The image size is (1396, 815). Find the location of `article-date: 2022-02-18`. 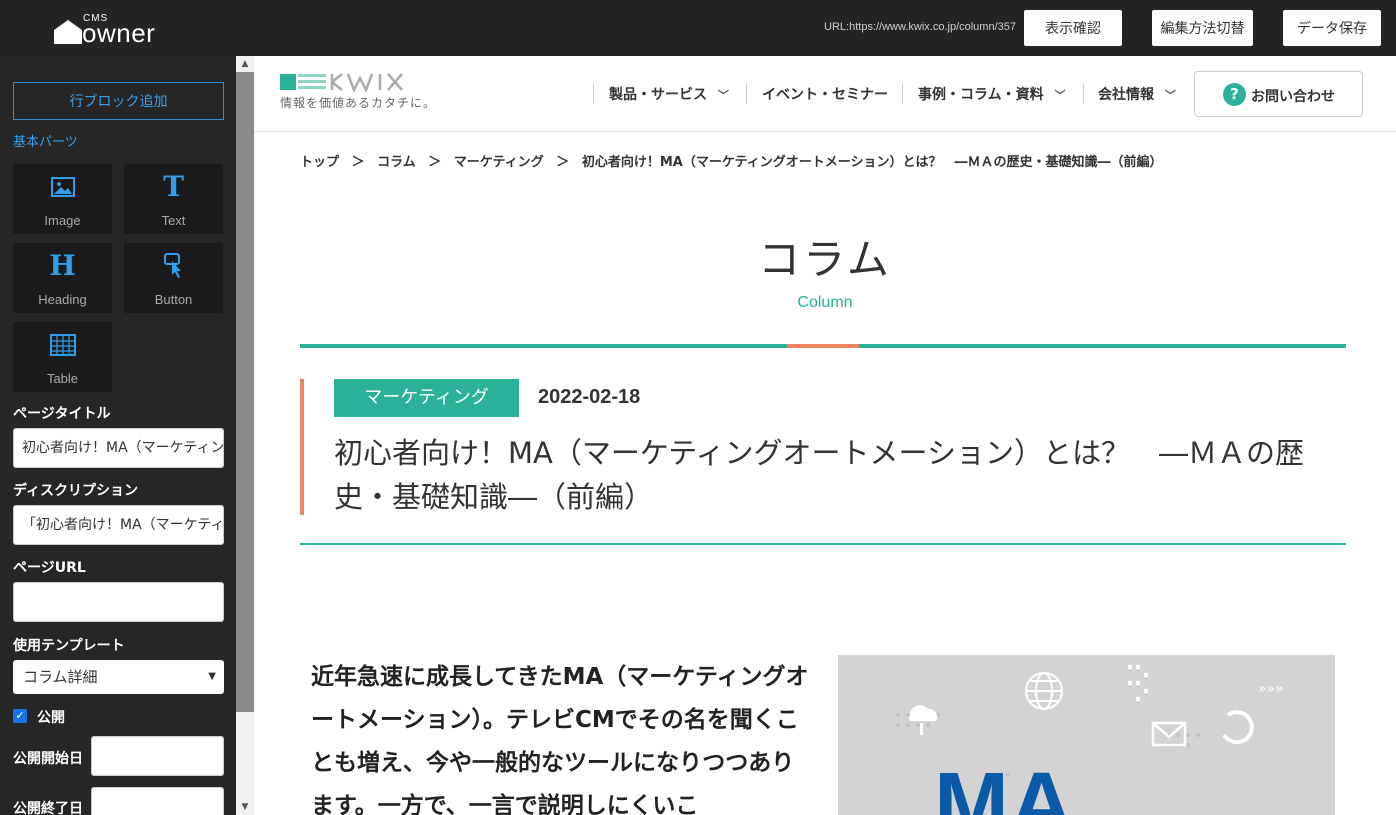

article-date: 2022-02-18 is located at coordinates (589, 397).